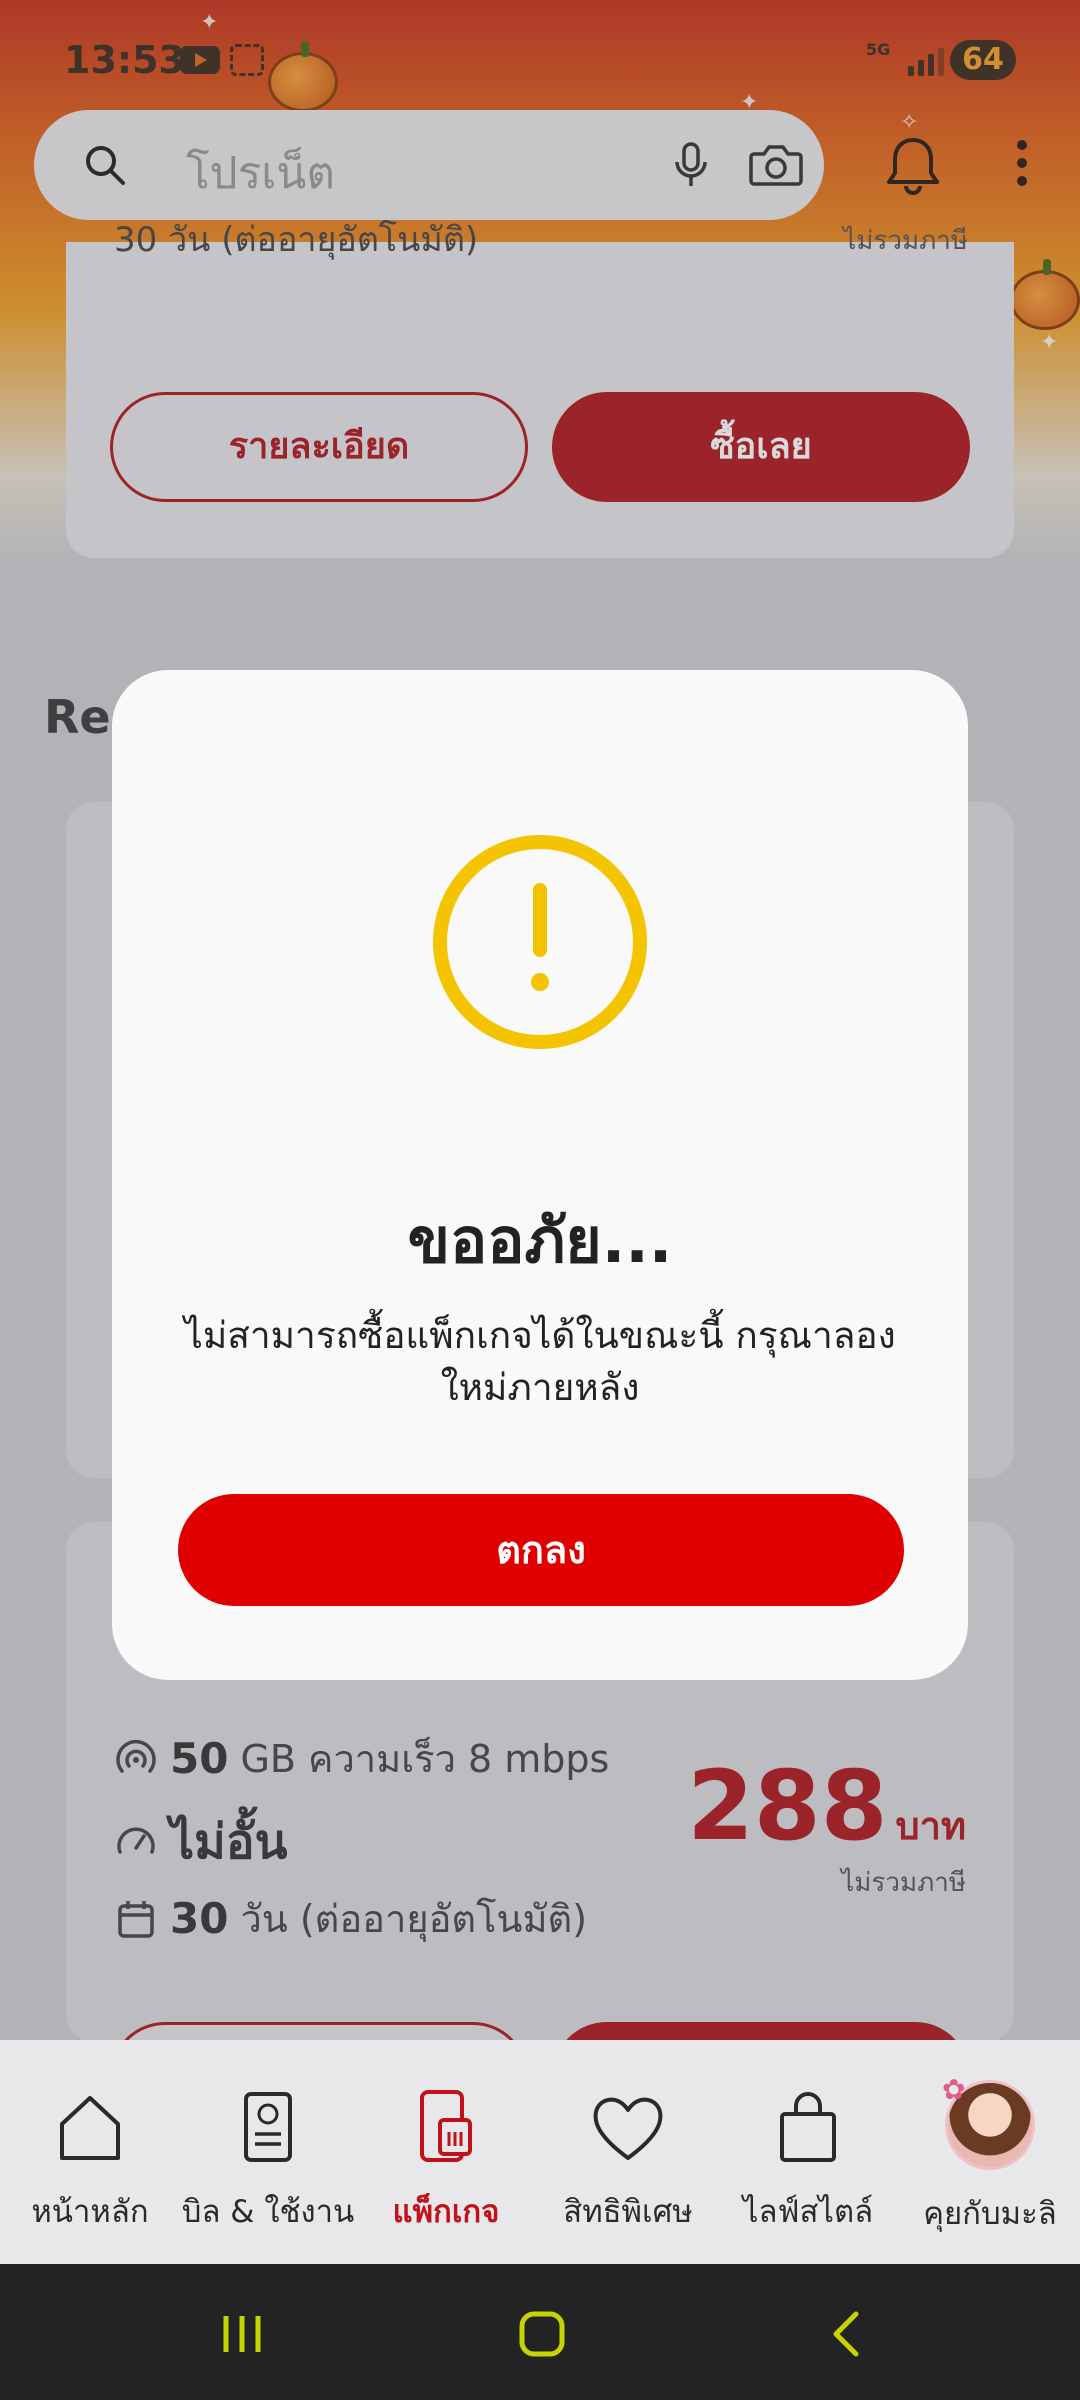 The width and height of the screenshot is (1080, 2400). What do you see at coordinates (988, 2121) in the screenshot?
I see `mali-avatar` at bounding box center [988, 2121].